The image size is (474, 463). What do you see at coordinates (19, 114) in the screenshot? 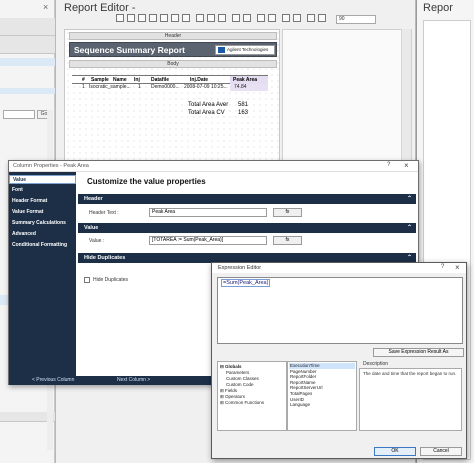
I see `left-pane-search-input` at bounding box center [19, 114].